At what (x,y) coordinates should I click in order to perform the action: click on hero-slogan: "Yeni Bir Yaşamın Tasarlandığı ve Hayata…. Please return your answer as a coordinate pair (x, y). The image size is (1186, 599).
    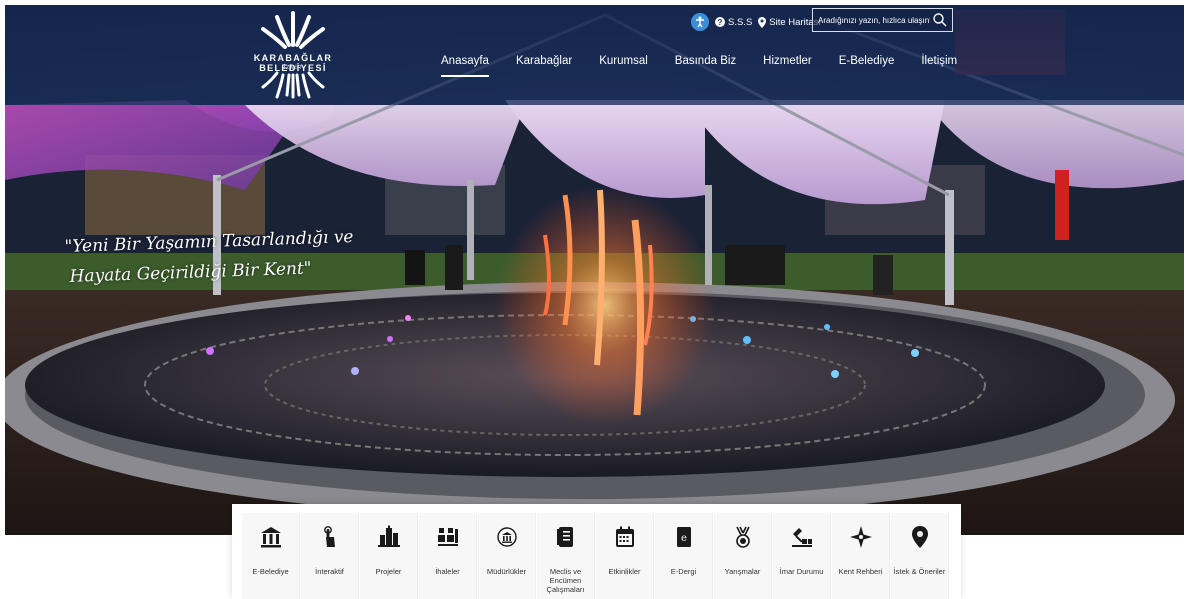
    Looking at the image, I should click on (209, 257).